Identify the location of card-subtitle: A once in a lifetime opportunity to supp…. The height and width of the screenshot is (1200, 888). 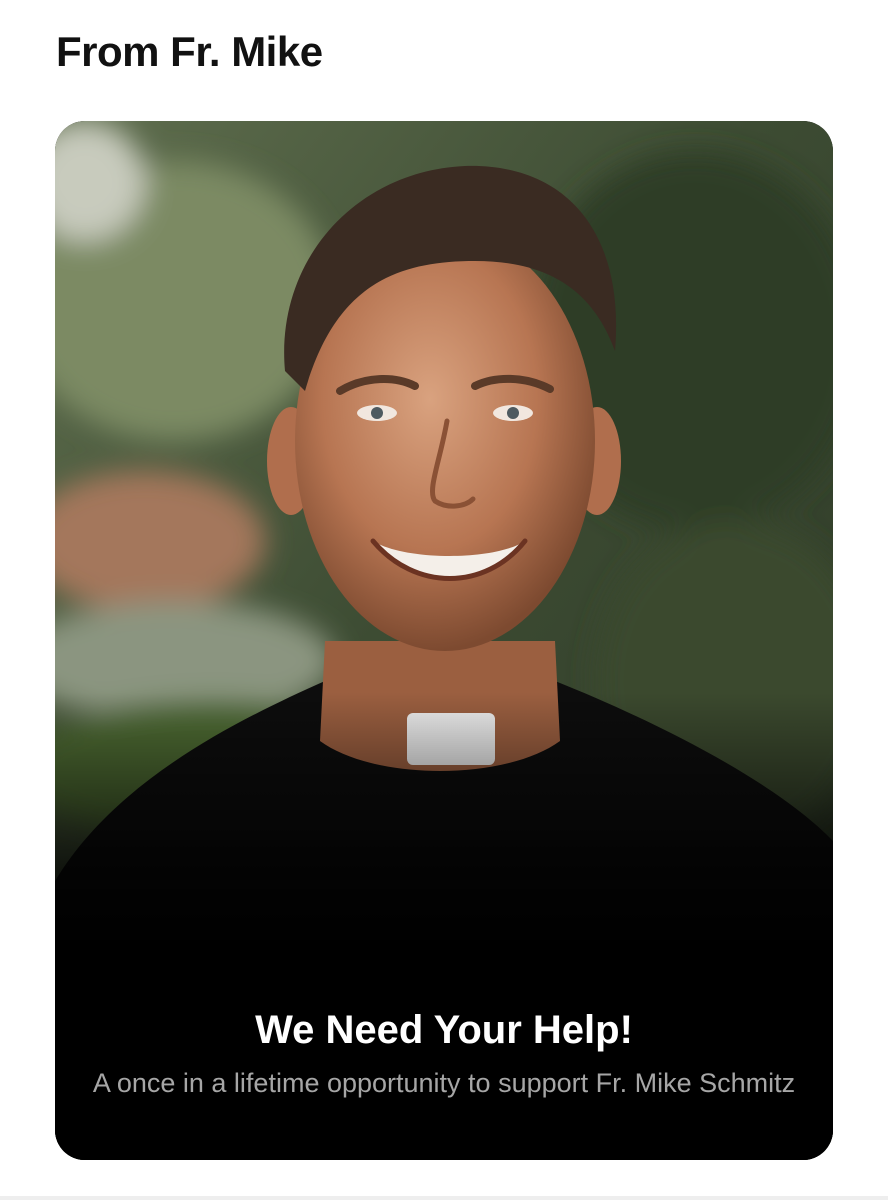
(444, 1083).